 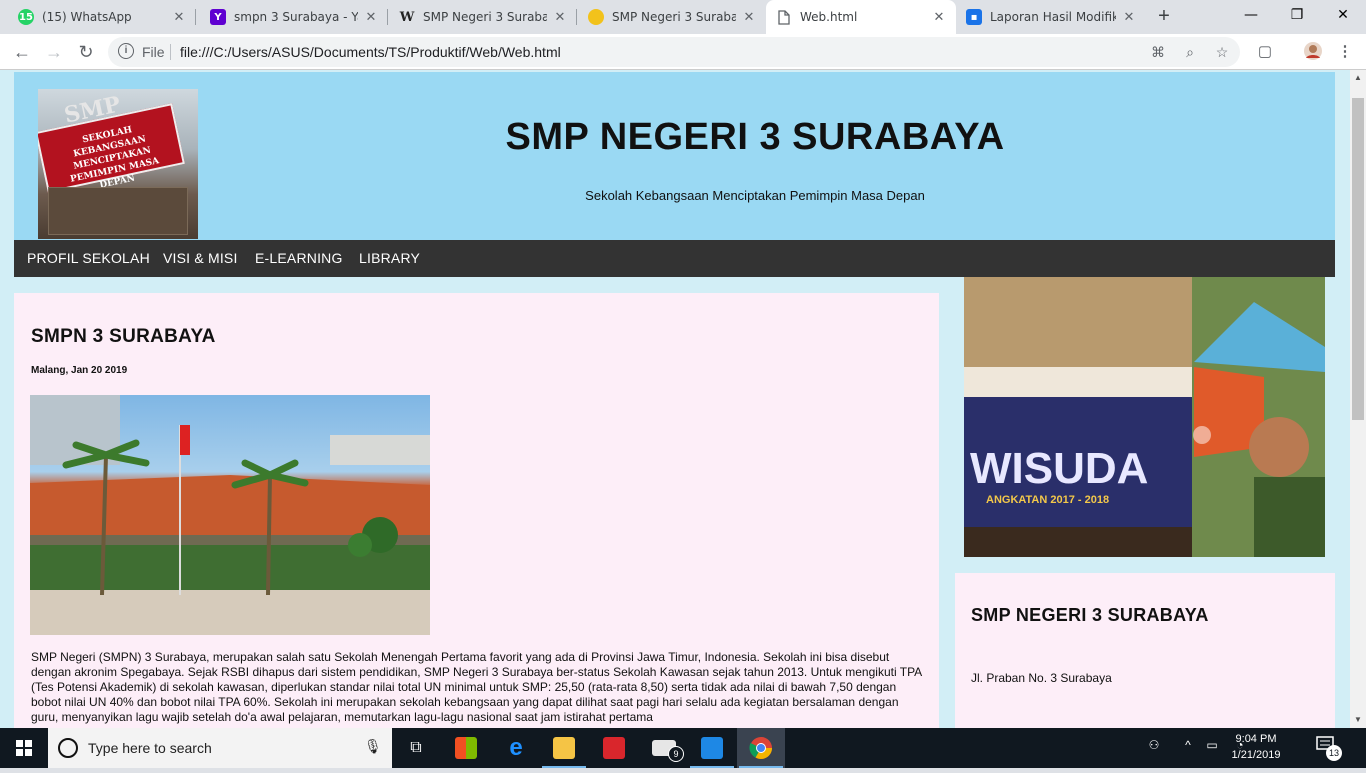 I want to click on menu-e-learning: E-LEARNING, so click(x=299, y=258).